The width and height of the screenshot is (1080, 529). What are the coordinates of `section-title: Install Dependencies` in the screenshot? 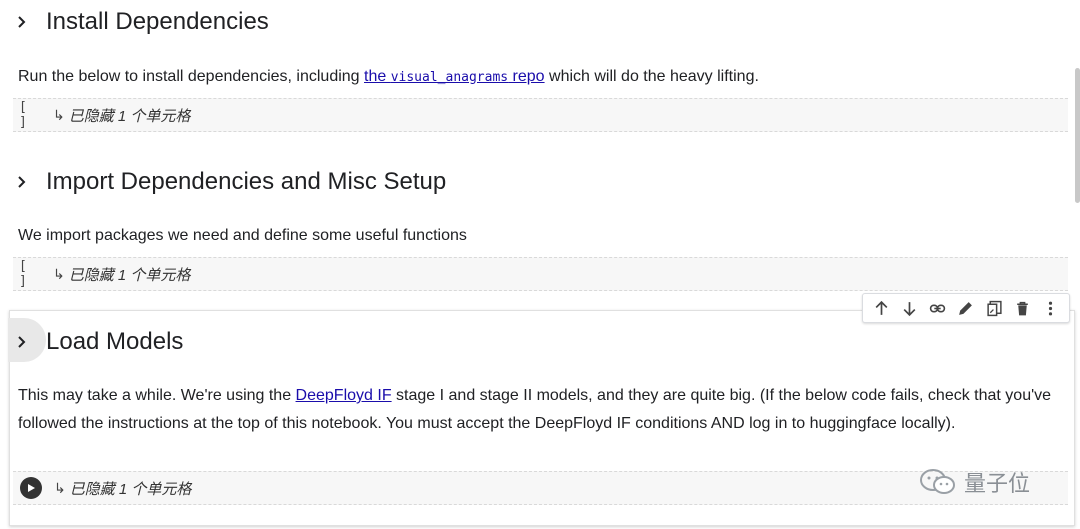 It's located at (157, 21).